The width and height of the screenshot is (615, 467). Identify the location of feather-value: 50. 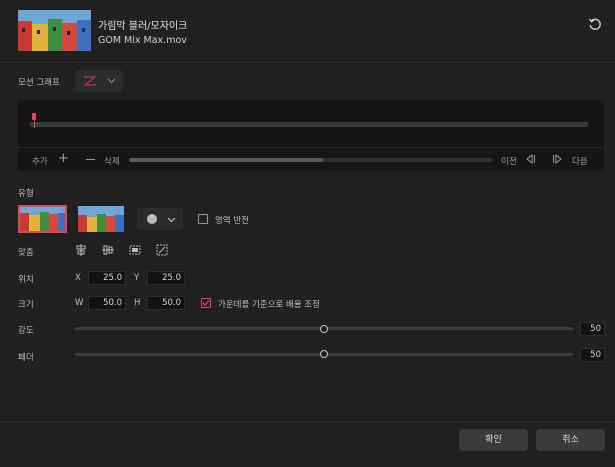
(592, 355).